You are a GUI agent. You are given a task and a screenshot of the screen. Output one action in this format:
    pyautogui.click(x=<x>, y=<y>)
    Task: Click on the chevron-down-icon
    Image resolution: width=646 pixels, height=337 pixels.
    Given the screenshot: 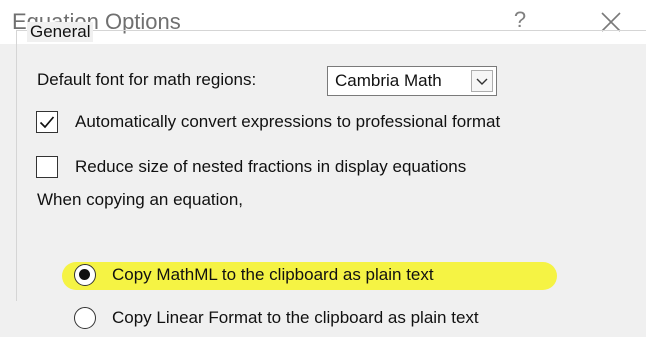 What is the action you would take?
    pyautogui.click(x=482, y=81)
    